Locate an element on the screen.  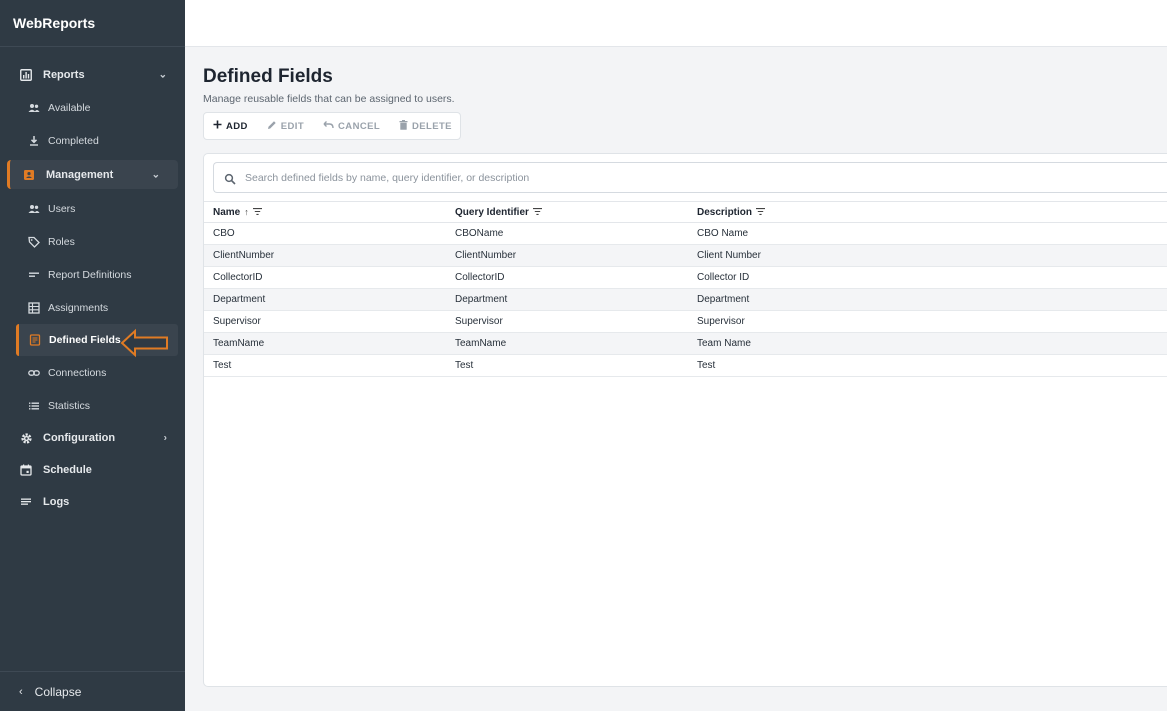
sidebar-item-label: Reports is located at coordinates (64, 75).